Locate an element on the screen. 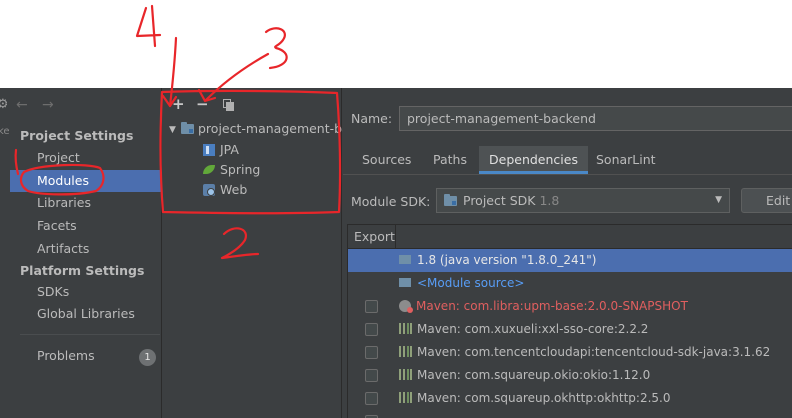  sdk-value: Project SDK is located at coordinates (499, 200).